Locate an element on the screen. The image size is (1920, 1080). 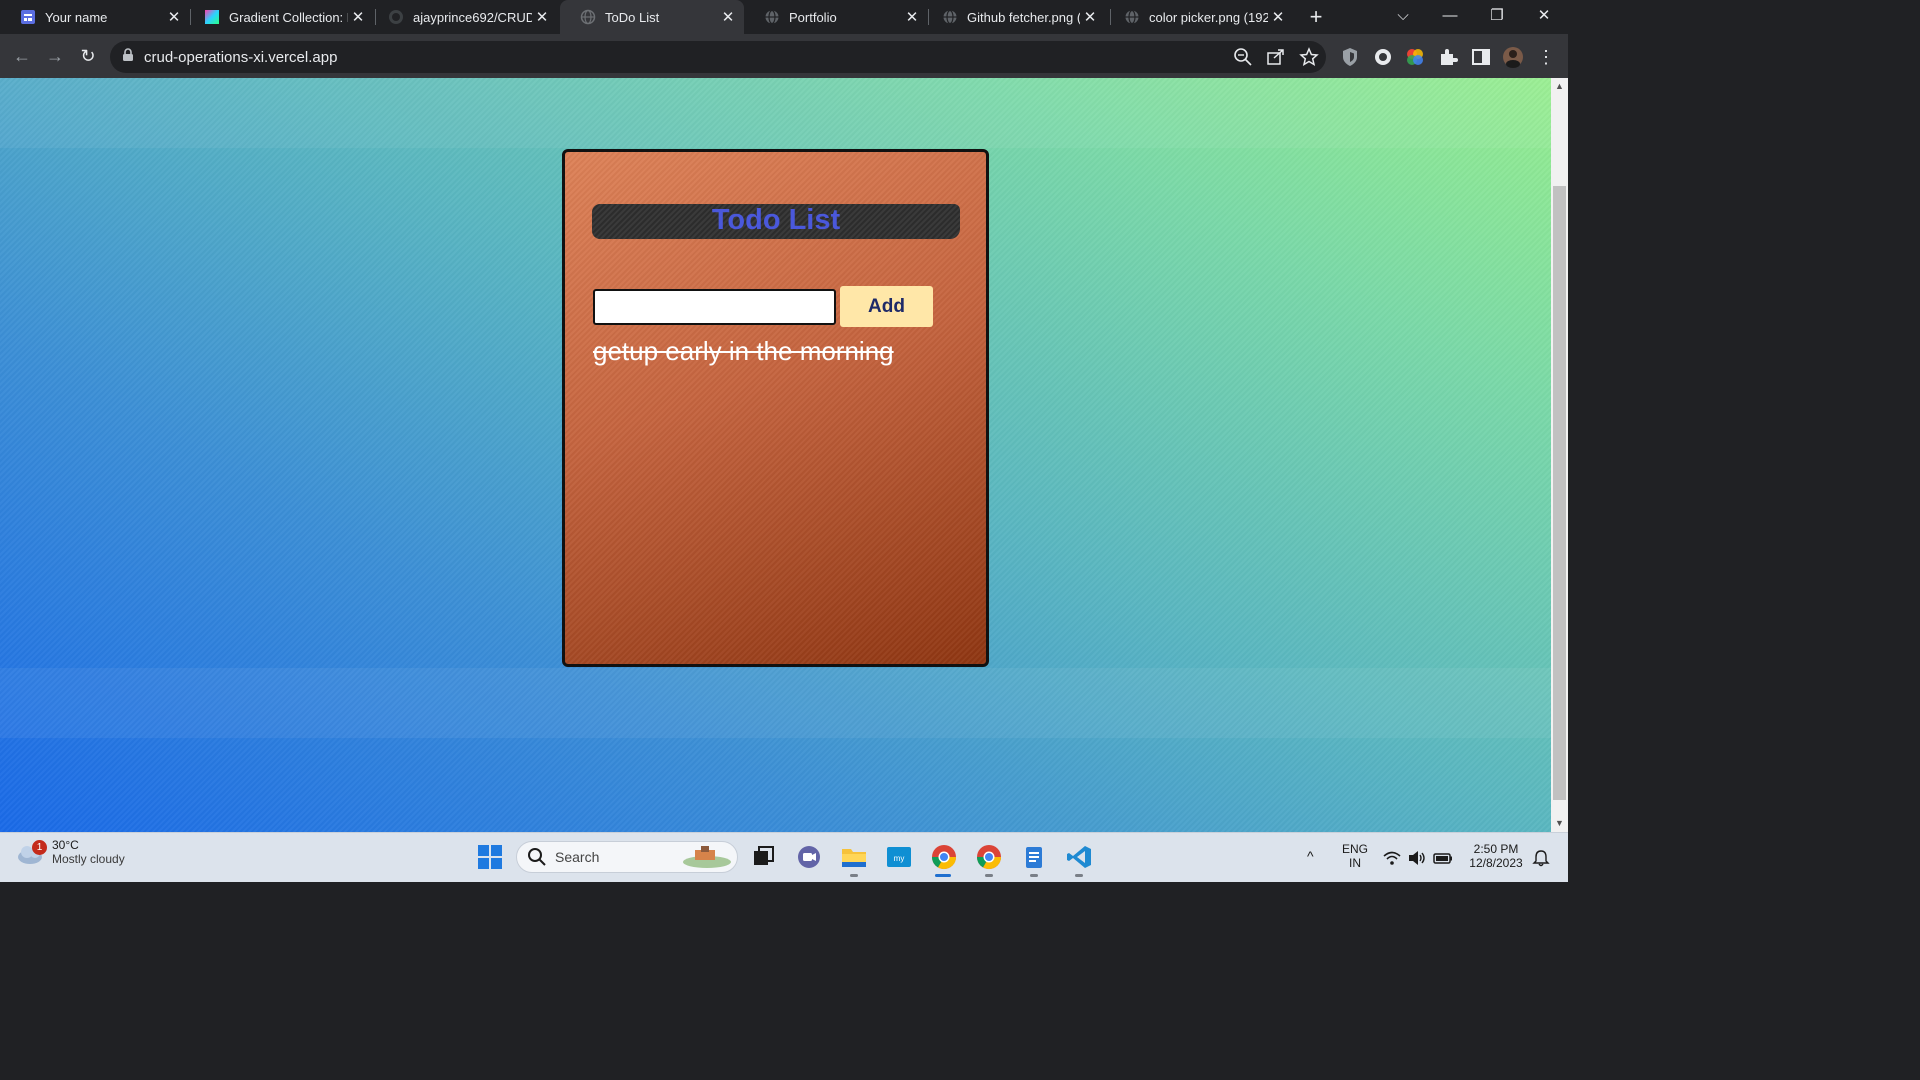
tab-portfolio: Portfolio ✕ is located at coordinates (836, 17).